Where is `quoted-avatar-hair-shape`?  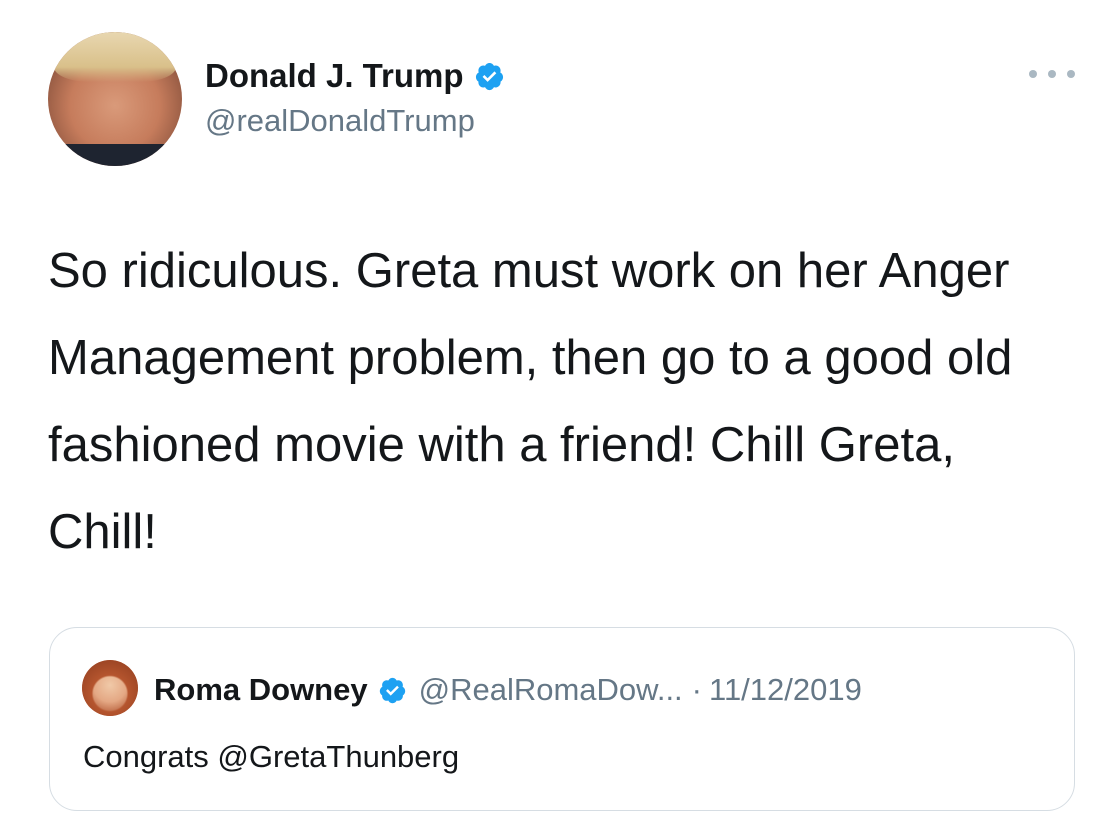 quoted-avatar-hair-shape is located at coordinates (110, 688).